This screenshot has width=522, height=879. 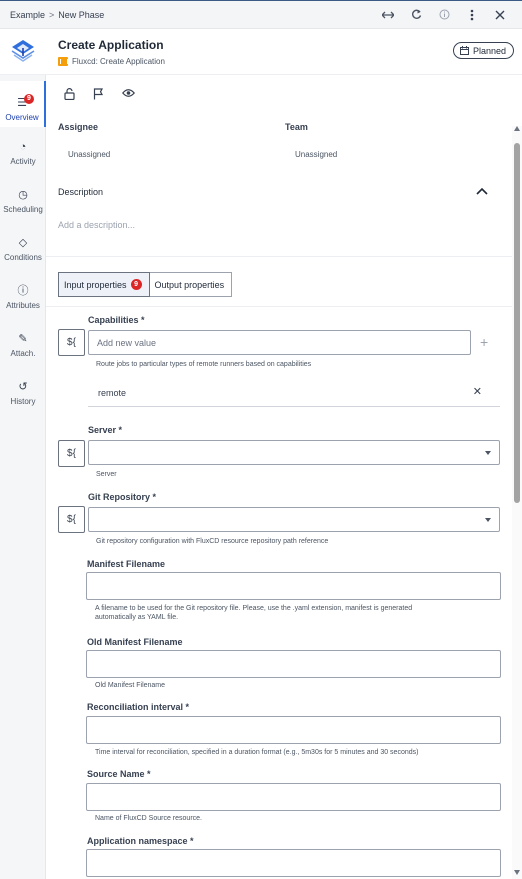 I want to click on sidebar-item-conditions: ◇ Conditions, so click(x=23, y=257).